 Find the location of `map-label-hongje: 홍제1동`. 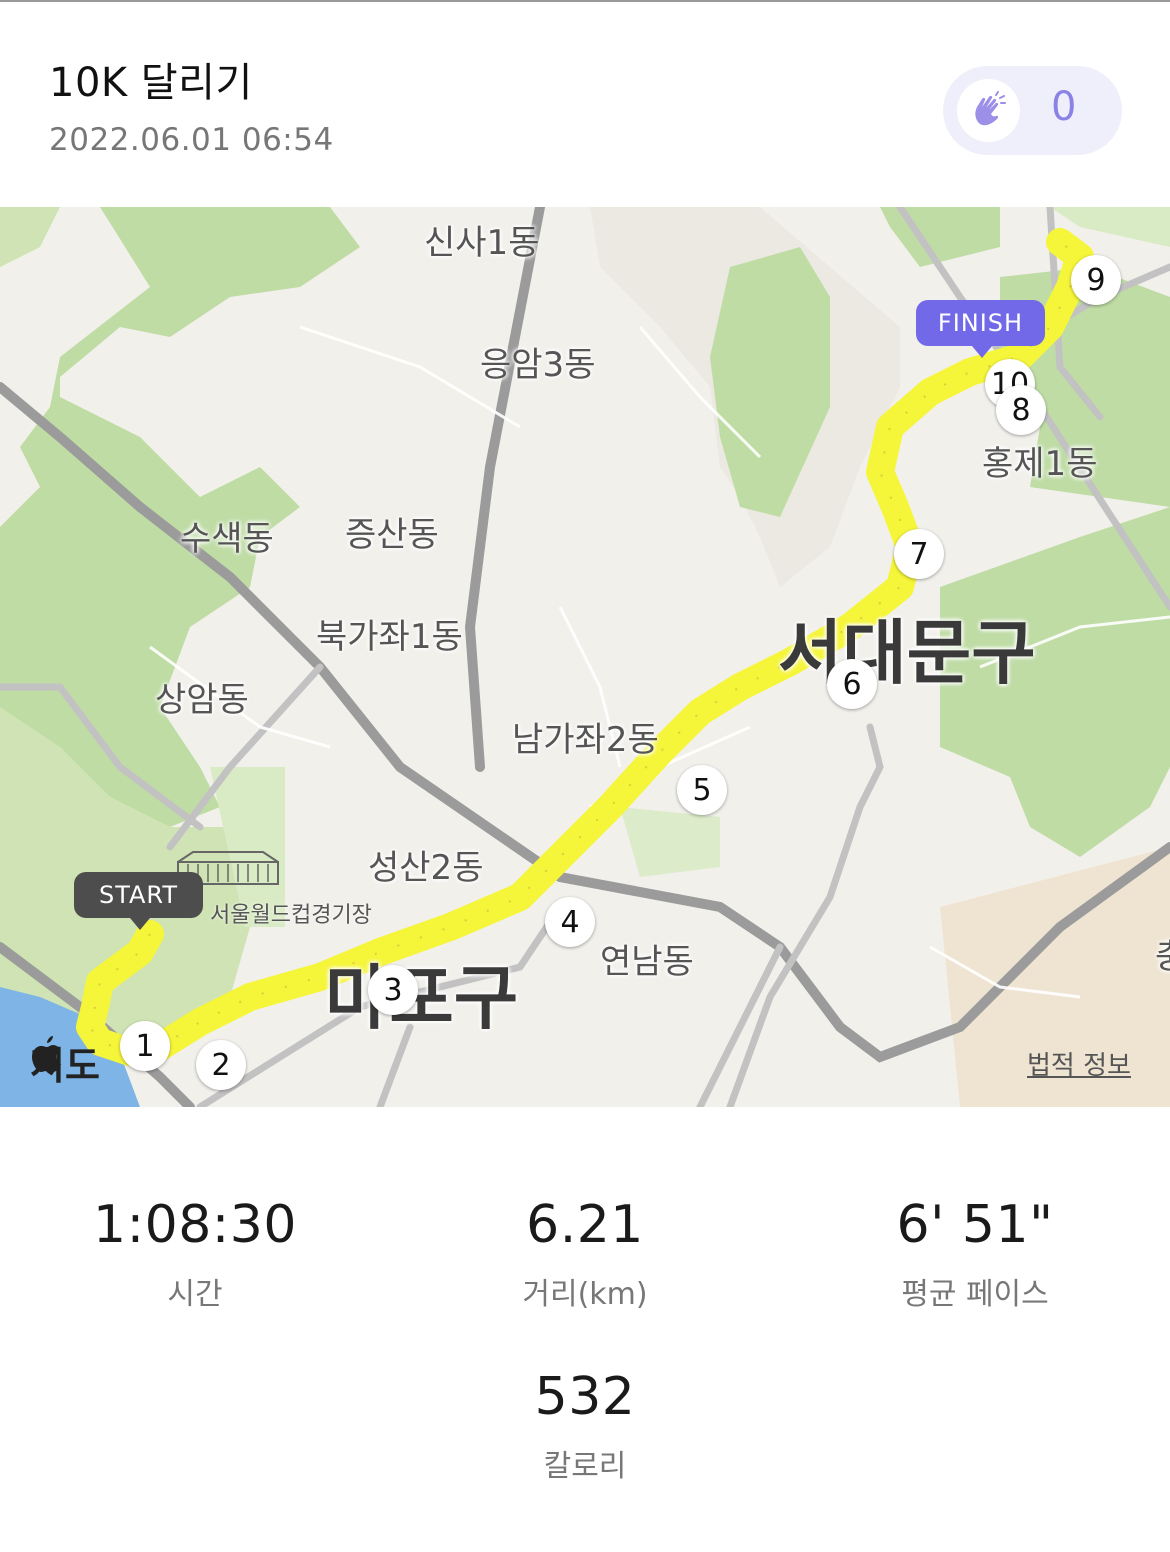

map-label-hongje: 홍제1동 is located at coordinates (1040, 464).